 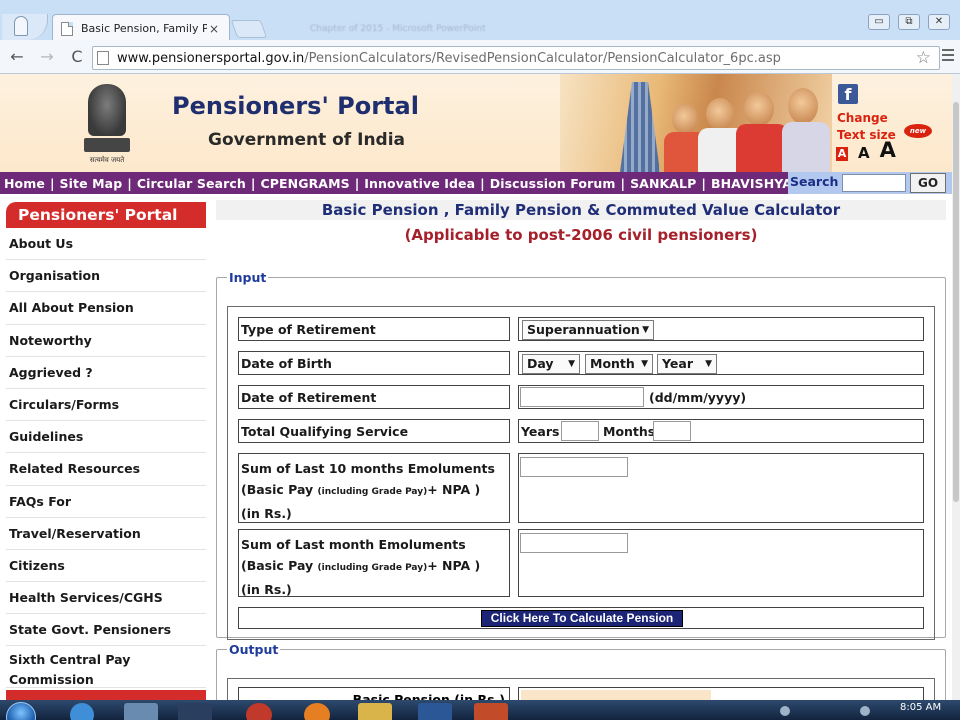 What do you see at coordinates (249, 29) in the screenshot?
I see `new-tab-button` at bounding box center [249, 29].